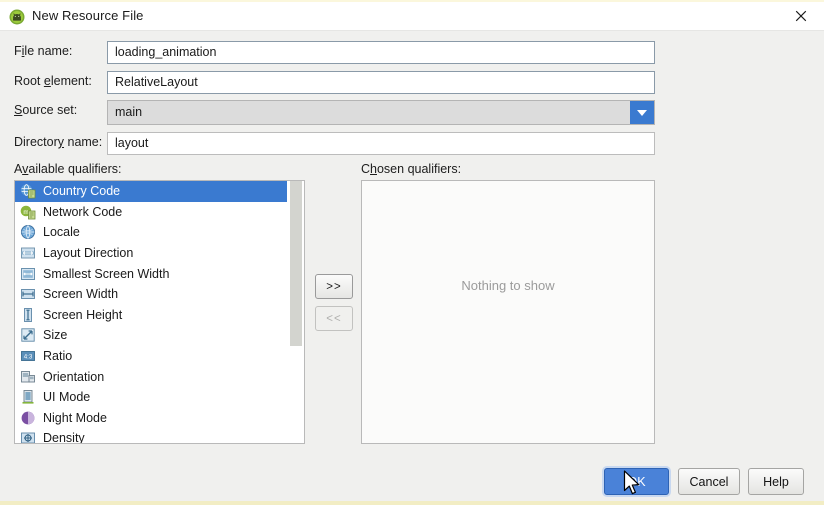 The width and height of the screenshot is (824, 505). Describe the element at coordinates (28, 377) in the screenshot. I see `orientation-icon` at that location.